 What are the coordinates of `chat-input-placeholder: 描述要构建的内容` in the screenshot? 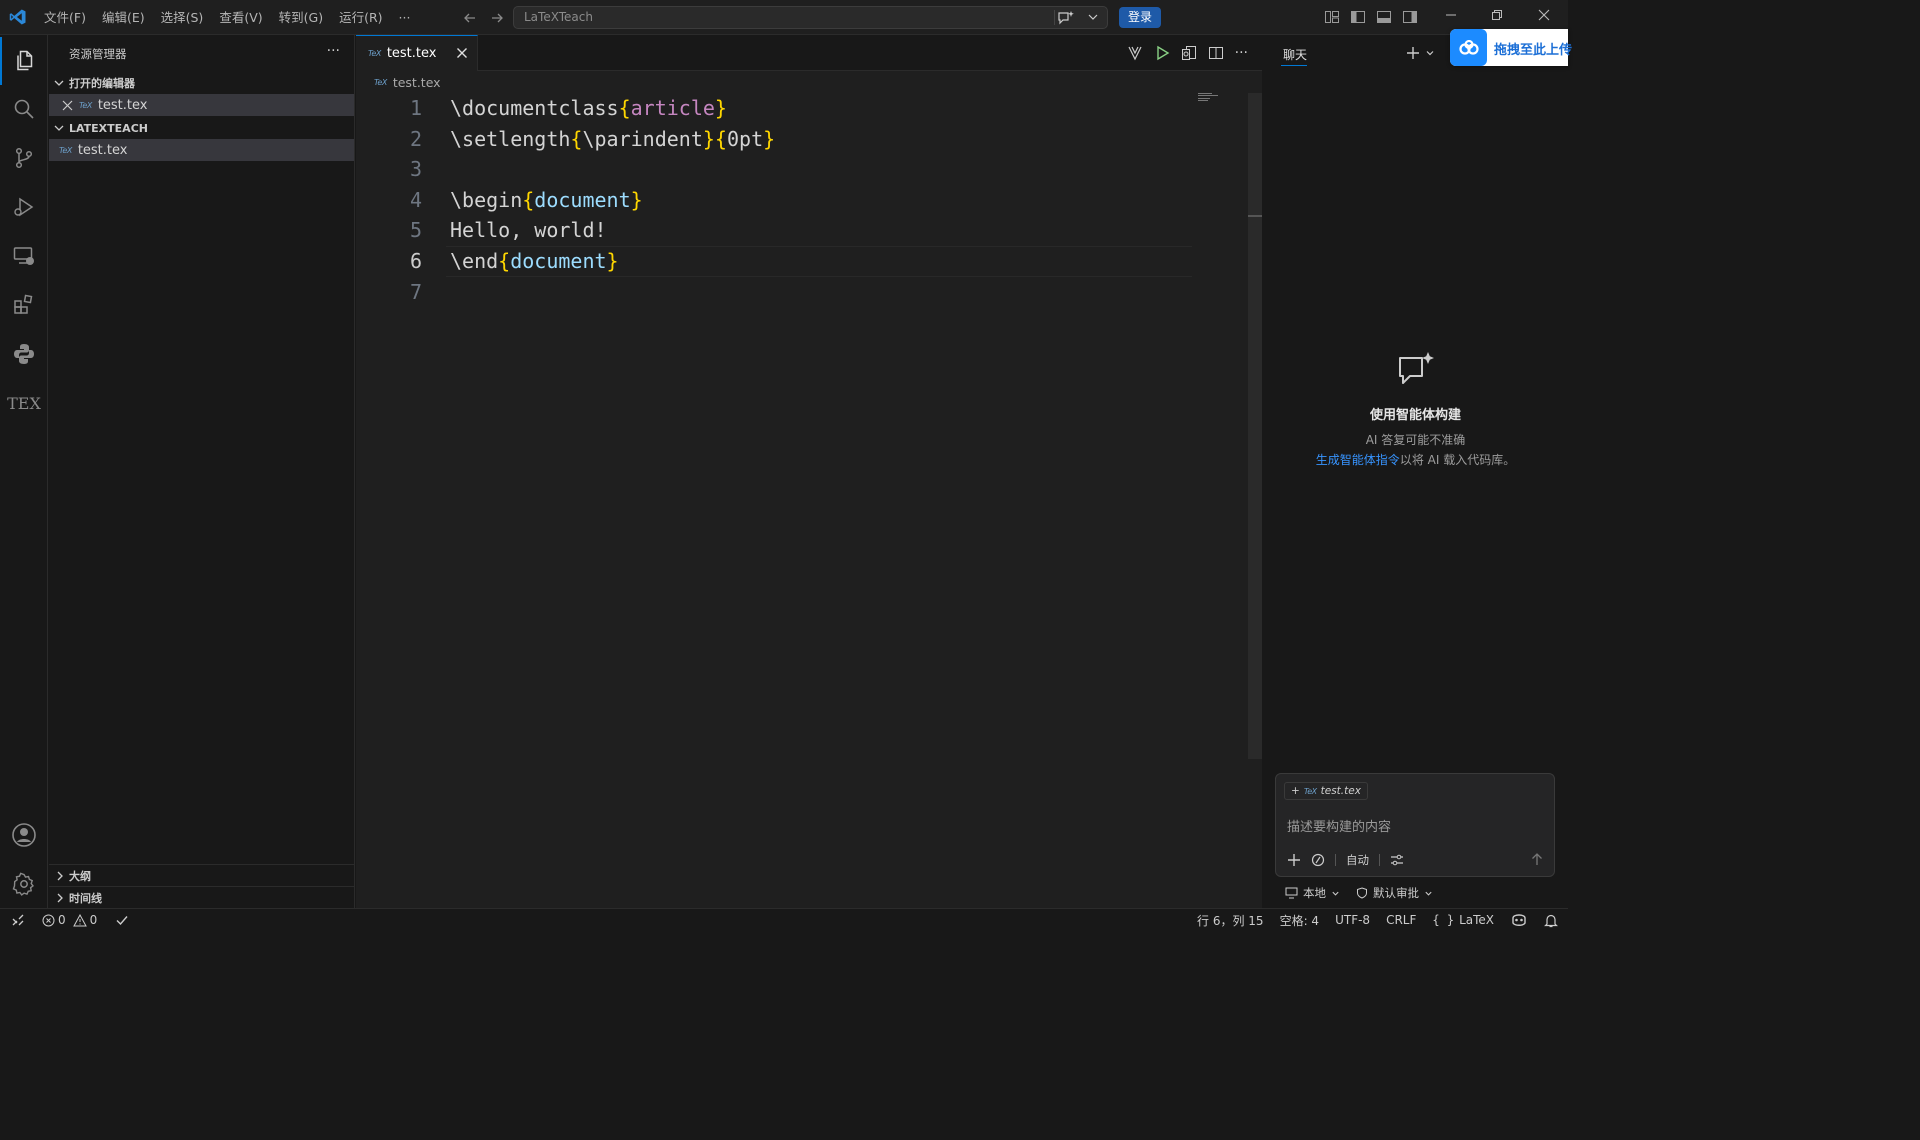 It's located at (1339, 825).